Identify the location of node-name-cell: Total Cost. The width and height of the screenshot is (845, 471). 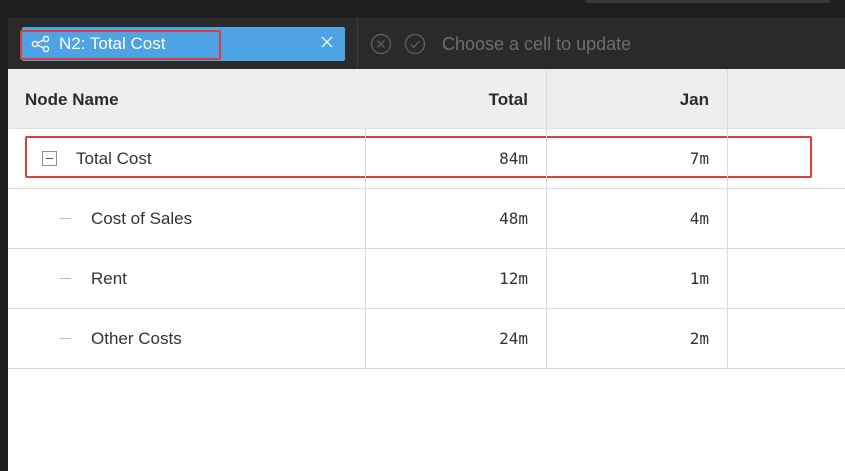
(114, 159).